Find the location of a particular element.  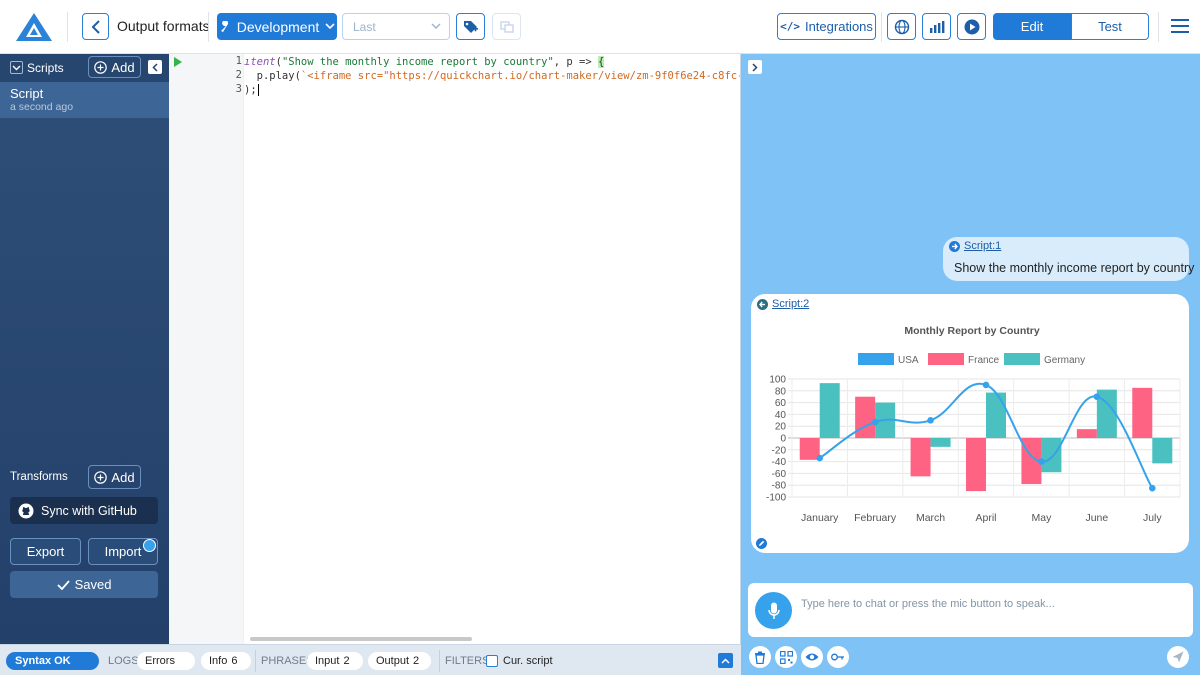

bot-script-link: Script:2 is located at coordinates (790, 304).